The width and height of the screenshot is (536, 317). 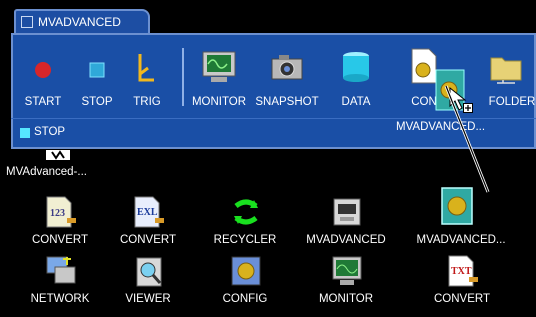 I want to click on icon-label: NETWORK, so click(x=60, y=299).